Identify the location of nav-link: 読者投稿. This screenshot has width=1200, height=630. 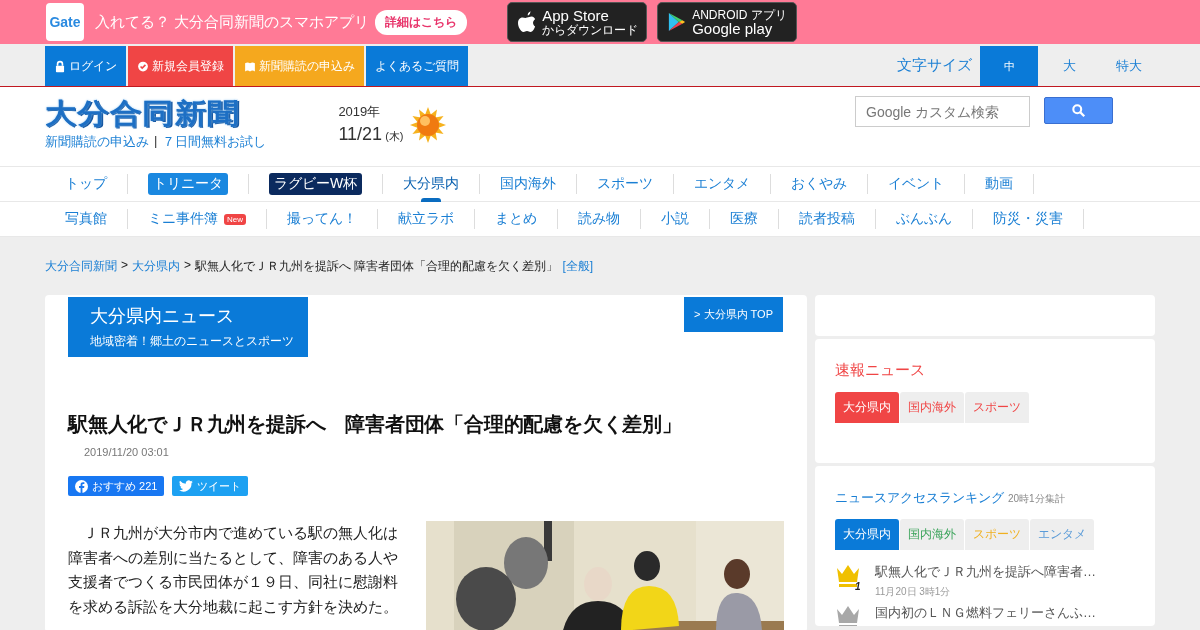
(827, 219).